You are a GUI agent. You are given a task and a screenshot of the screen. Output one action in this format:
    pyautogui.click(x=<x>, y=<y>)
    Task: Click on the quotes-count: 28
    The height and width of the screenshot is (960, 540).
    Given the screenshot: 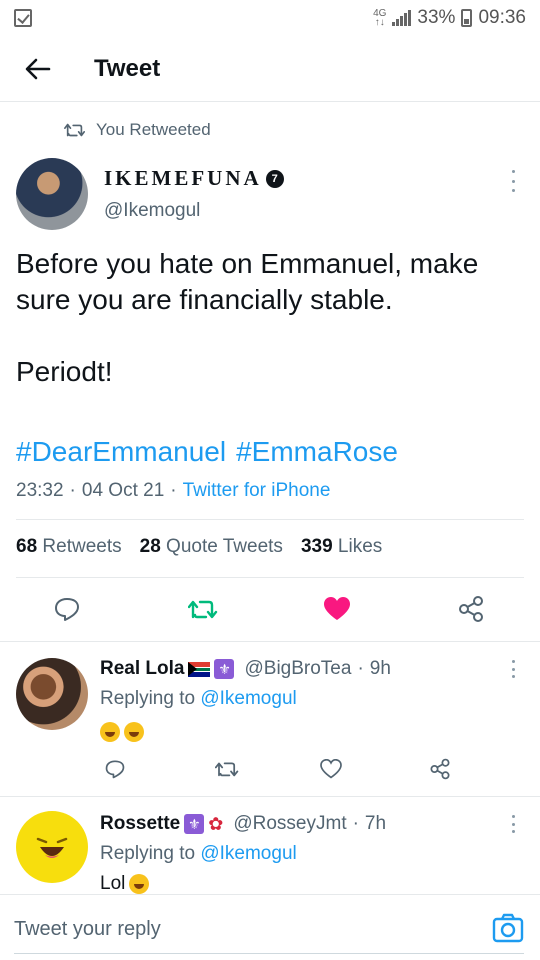 What is the action you would take?
    pyautogui.click(x=150, y=546)
    